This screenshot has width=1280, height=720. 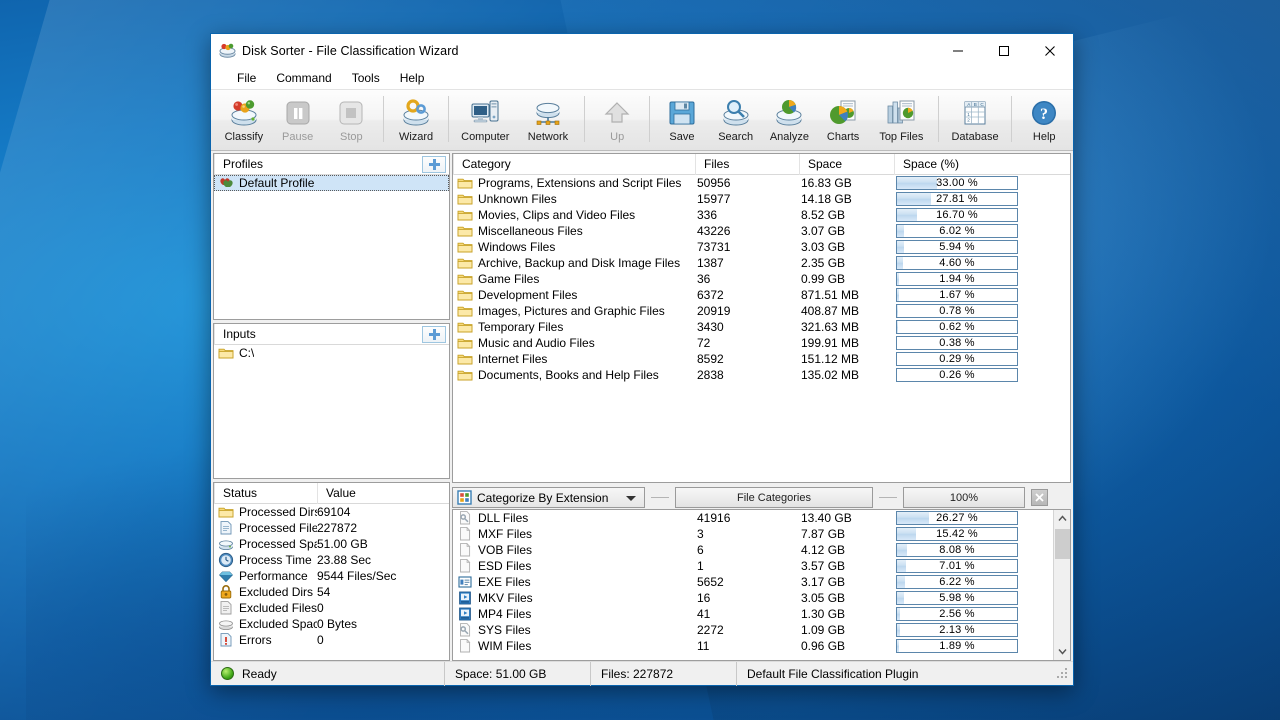 What do you see at coordinates (259, 673) in the screenshot?
I see `statusbar-state: Ready` at bounding box center [259, 673].